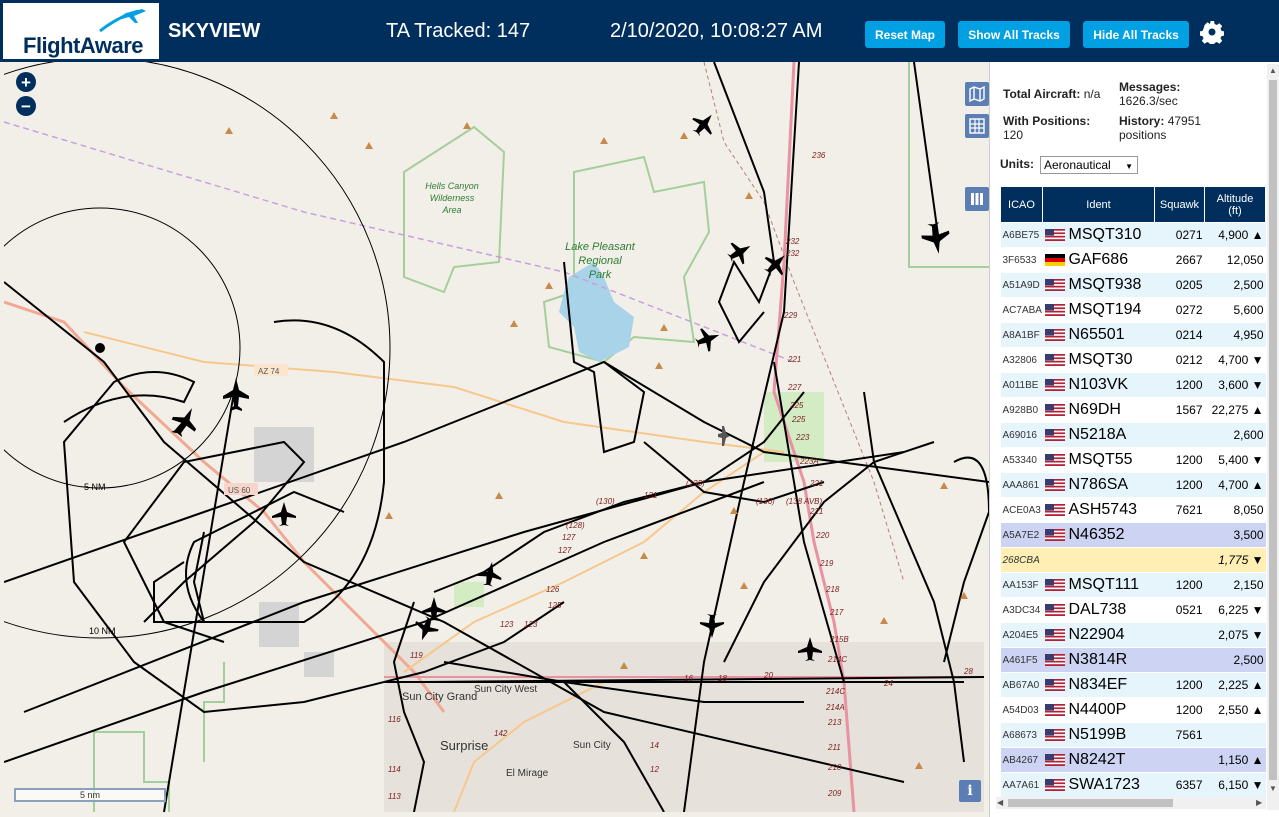 The image size is (1279, 817). What do you see at coordinates (1179, 204) in the screenshot?
I see `col-header-squawk: Squawk` at bounding box center [1179, 204].